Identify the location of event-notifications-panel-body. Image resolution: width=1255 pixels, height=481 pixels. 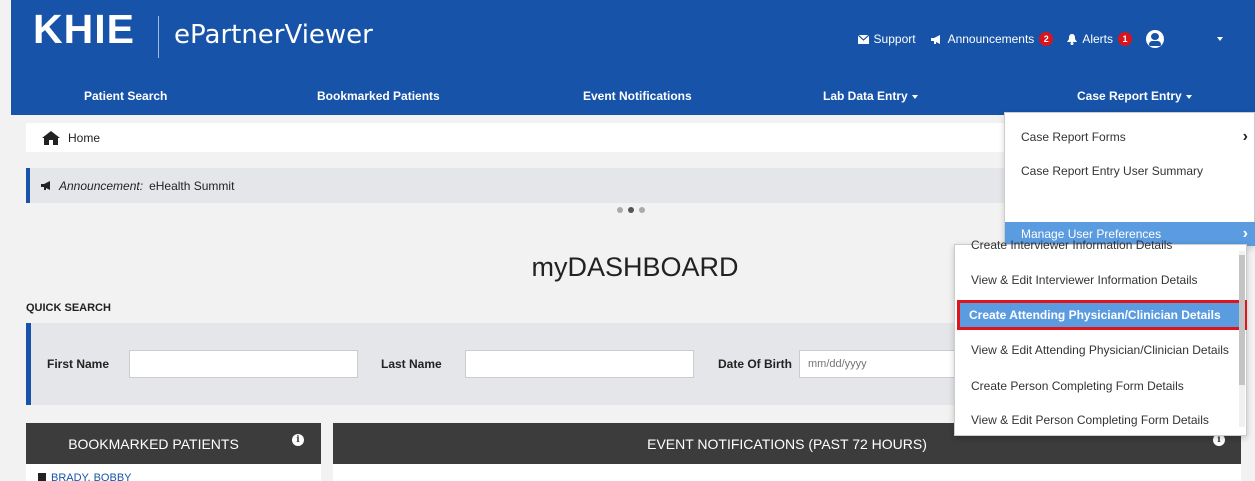
(787, 472).